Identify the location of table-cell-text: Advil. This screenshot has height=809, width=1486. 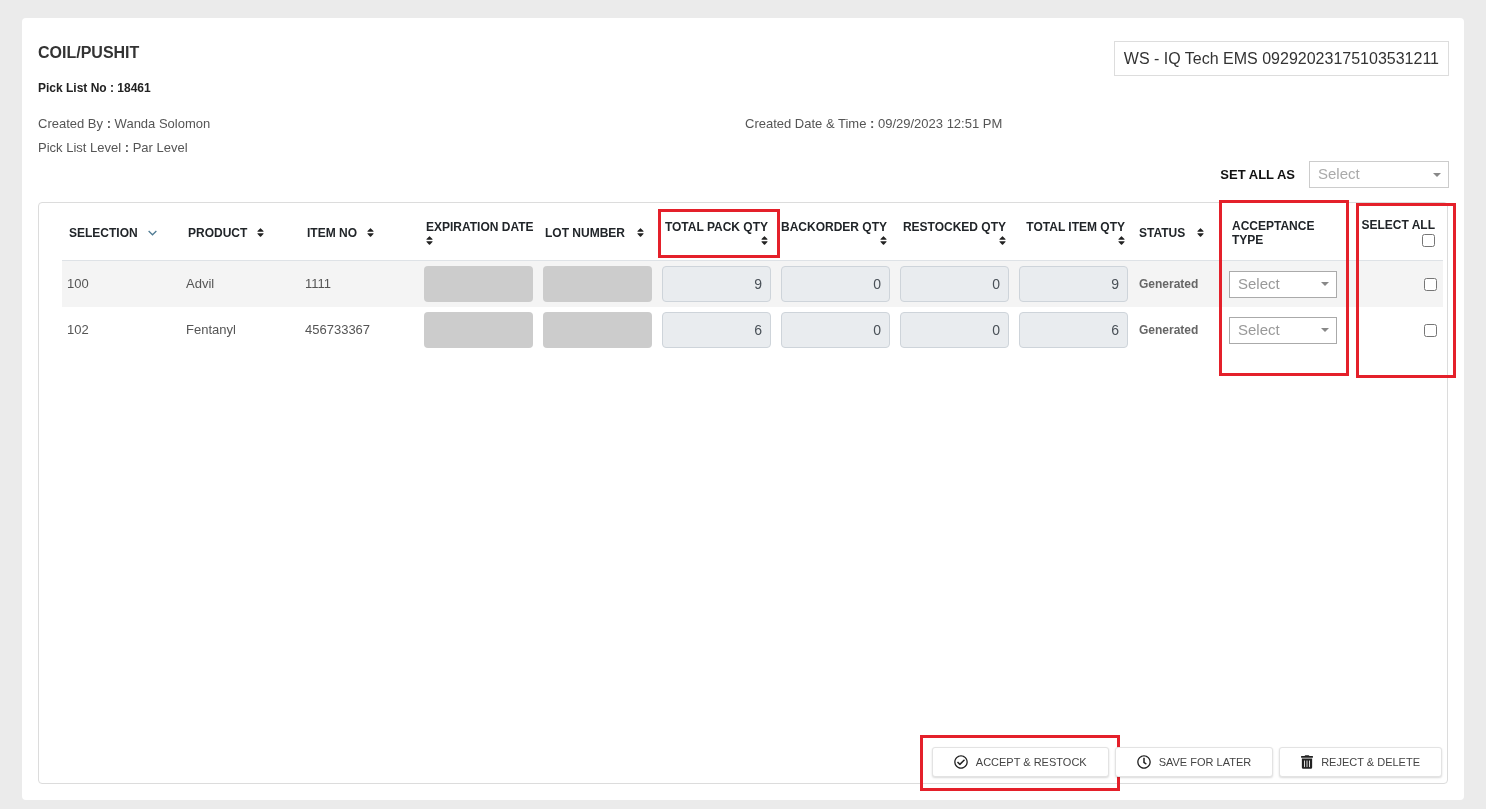
(200, 284).